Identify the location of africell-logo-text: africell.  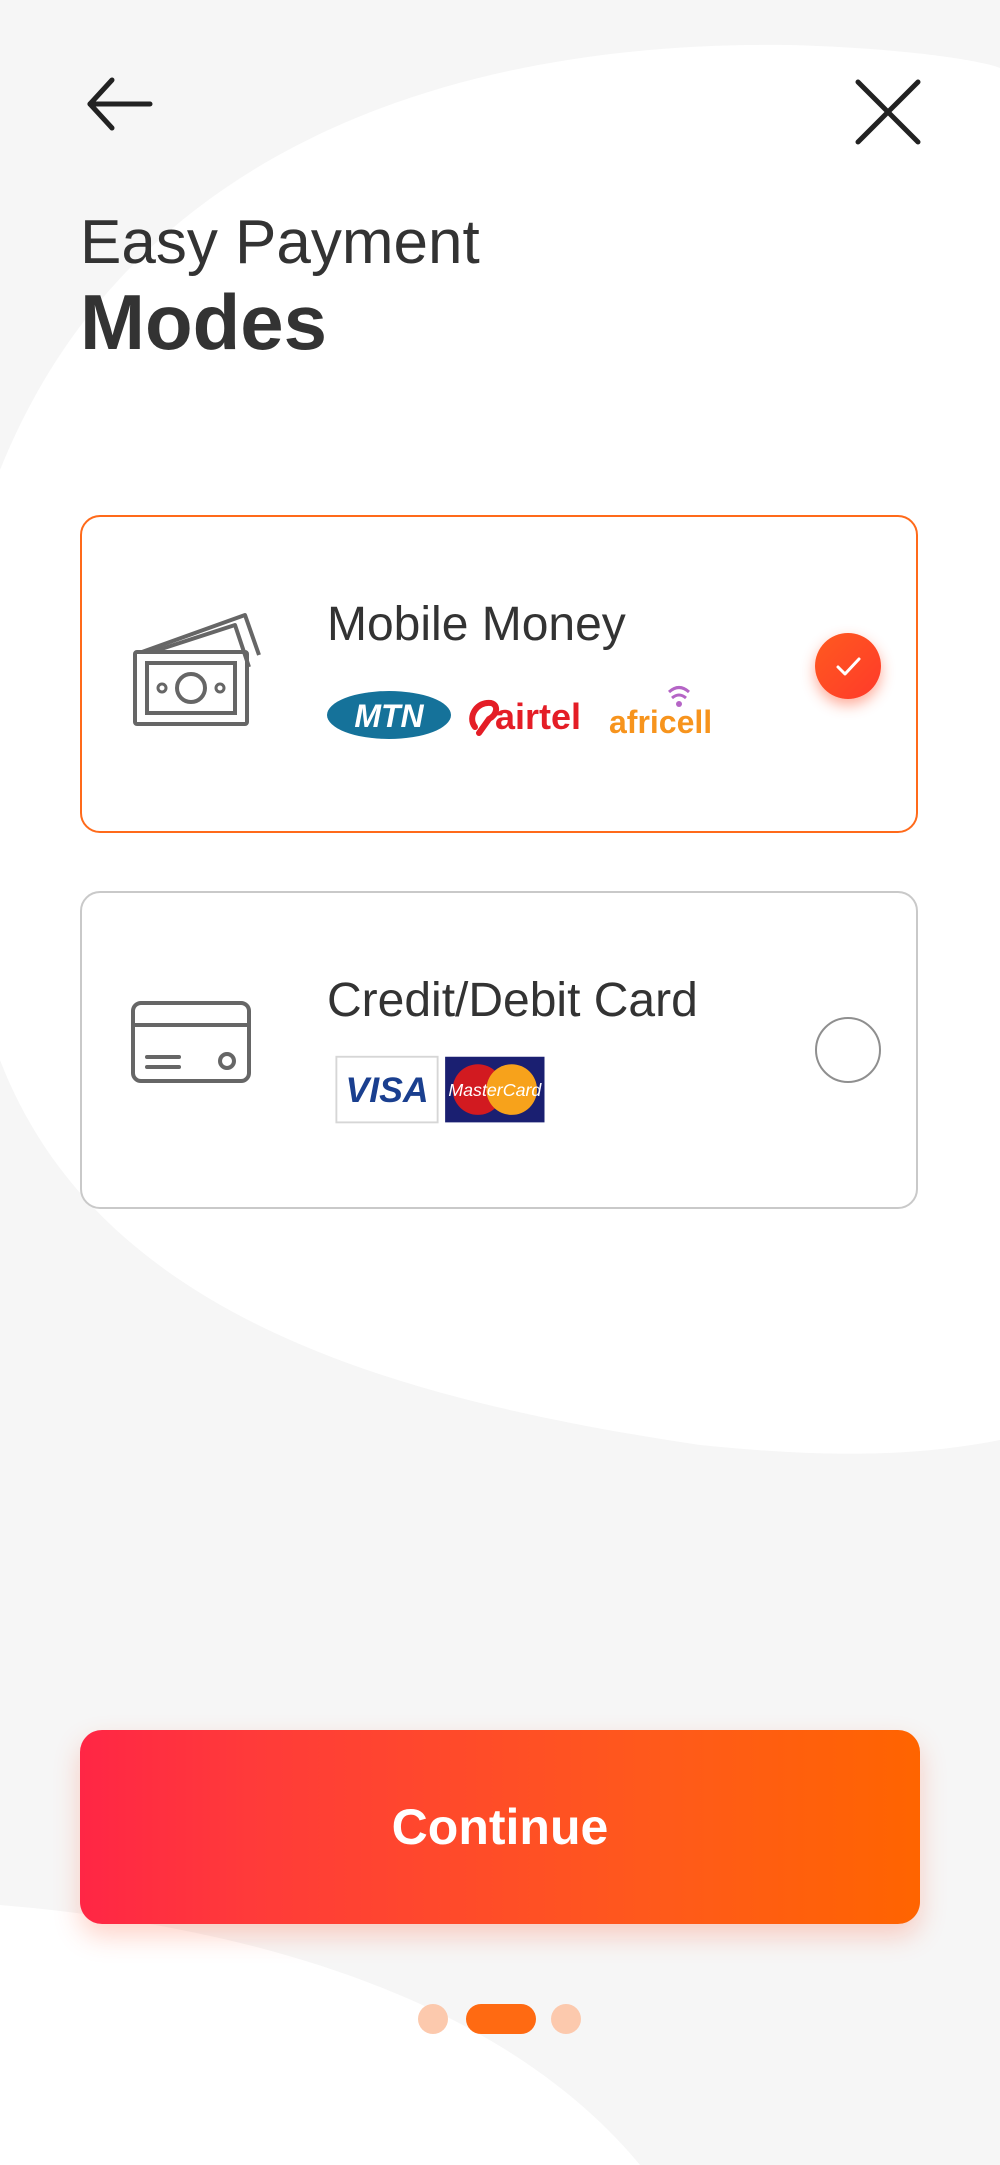
(660, 722).